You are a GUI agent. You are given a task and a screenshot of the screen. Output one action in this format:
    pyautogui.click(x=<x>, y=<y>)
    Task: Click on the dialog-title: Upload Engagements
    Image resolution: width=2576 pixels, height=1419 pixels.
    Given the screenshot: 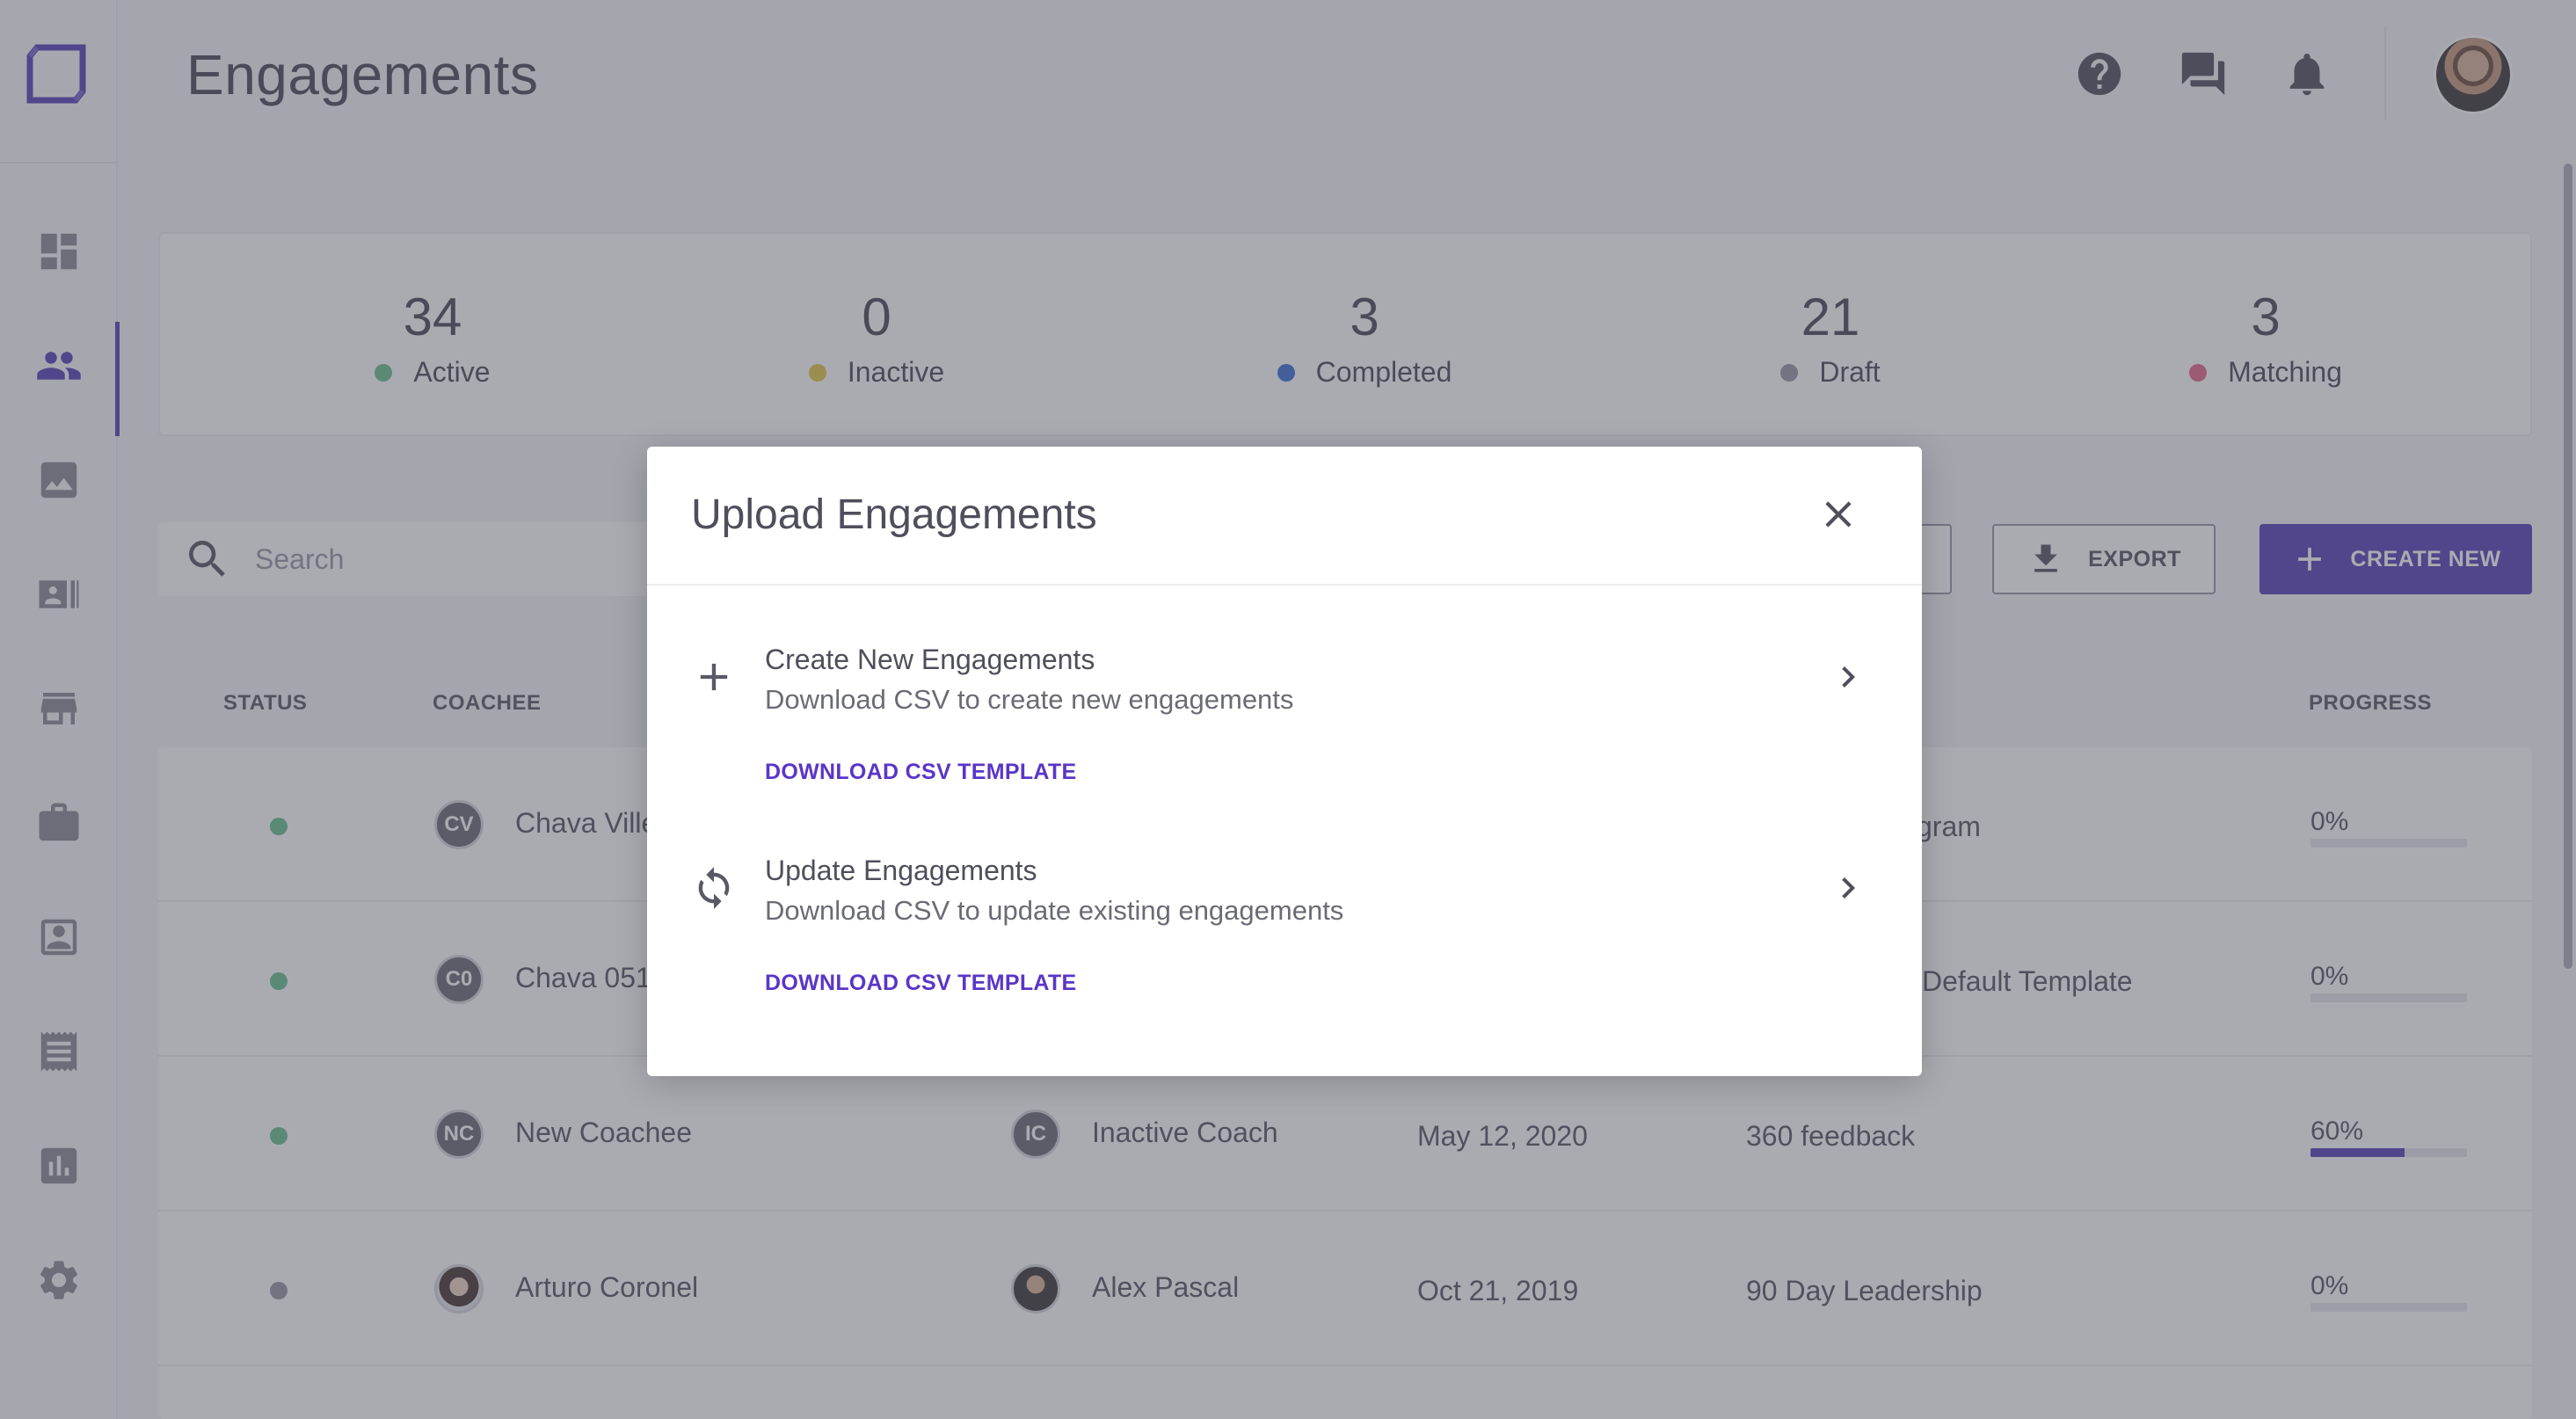 What is the action you would take?
    pyautogui.click(x=894, y=514)
    